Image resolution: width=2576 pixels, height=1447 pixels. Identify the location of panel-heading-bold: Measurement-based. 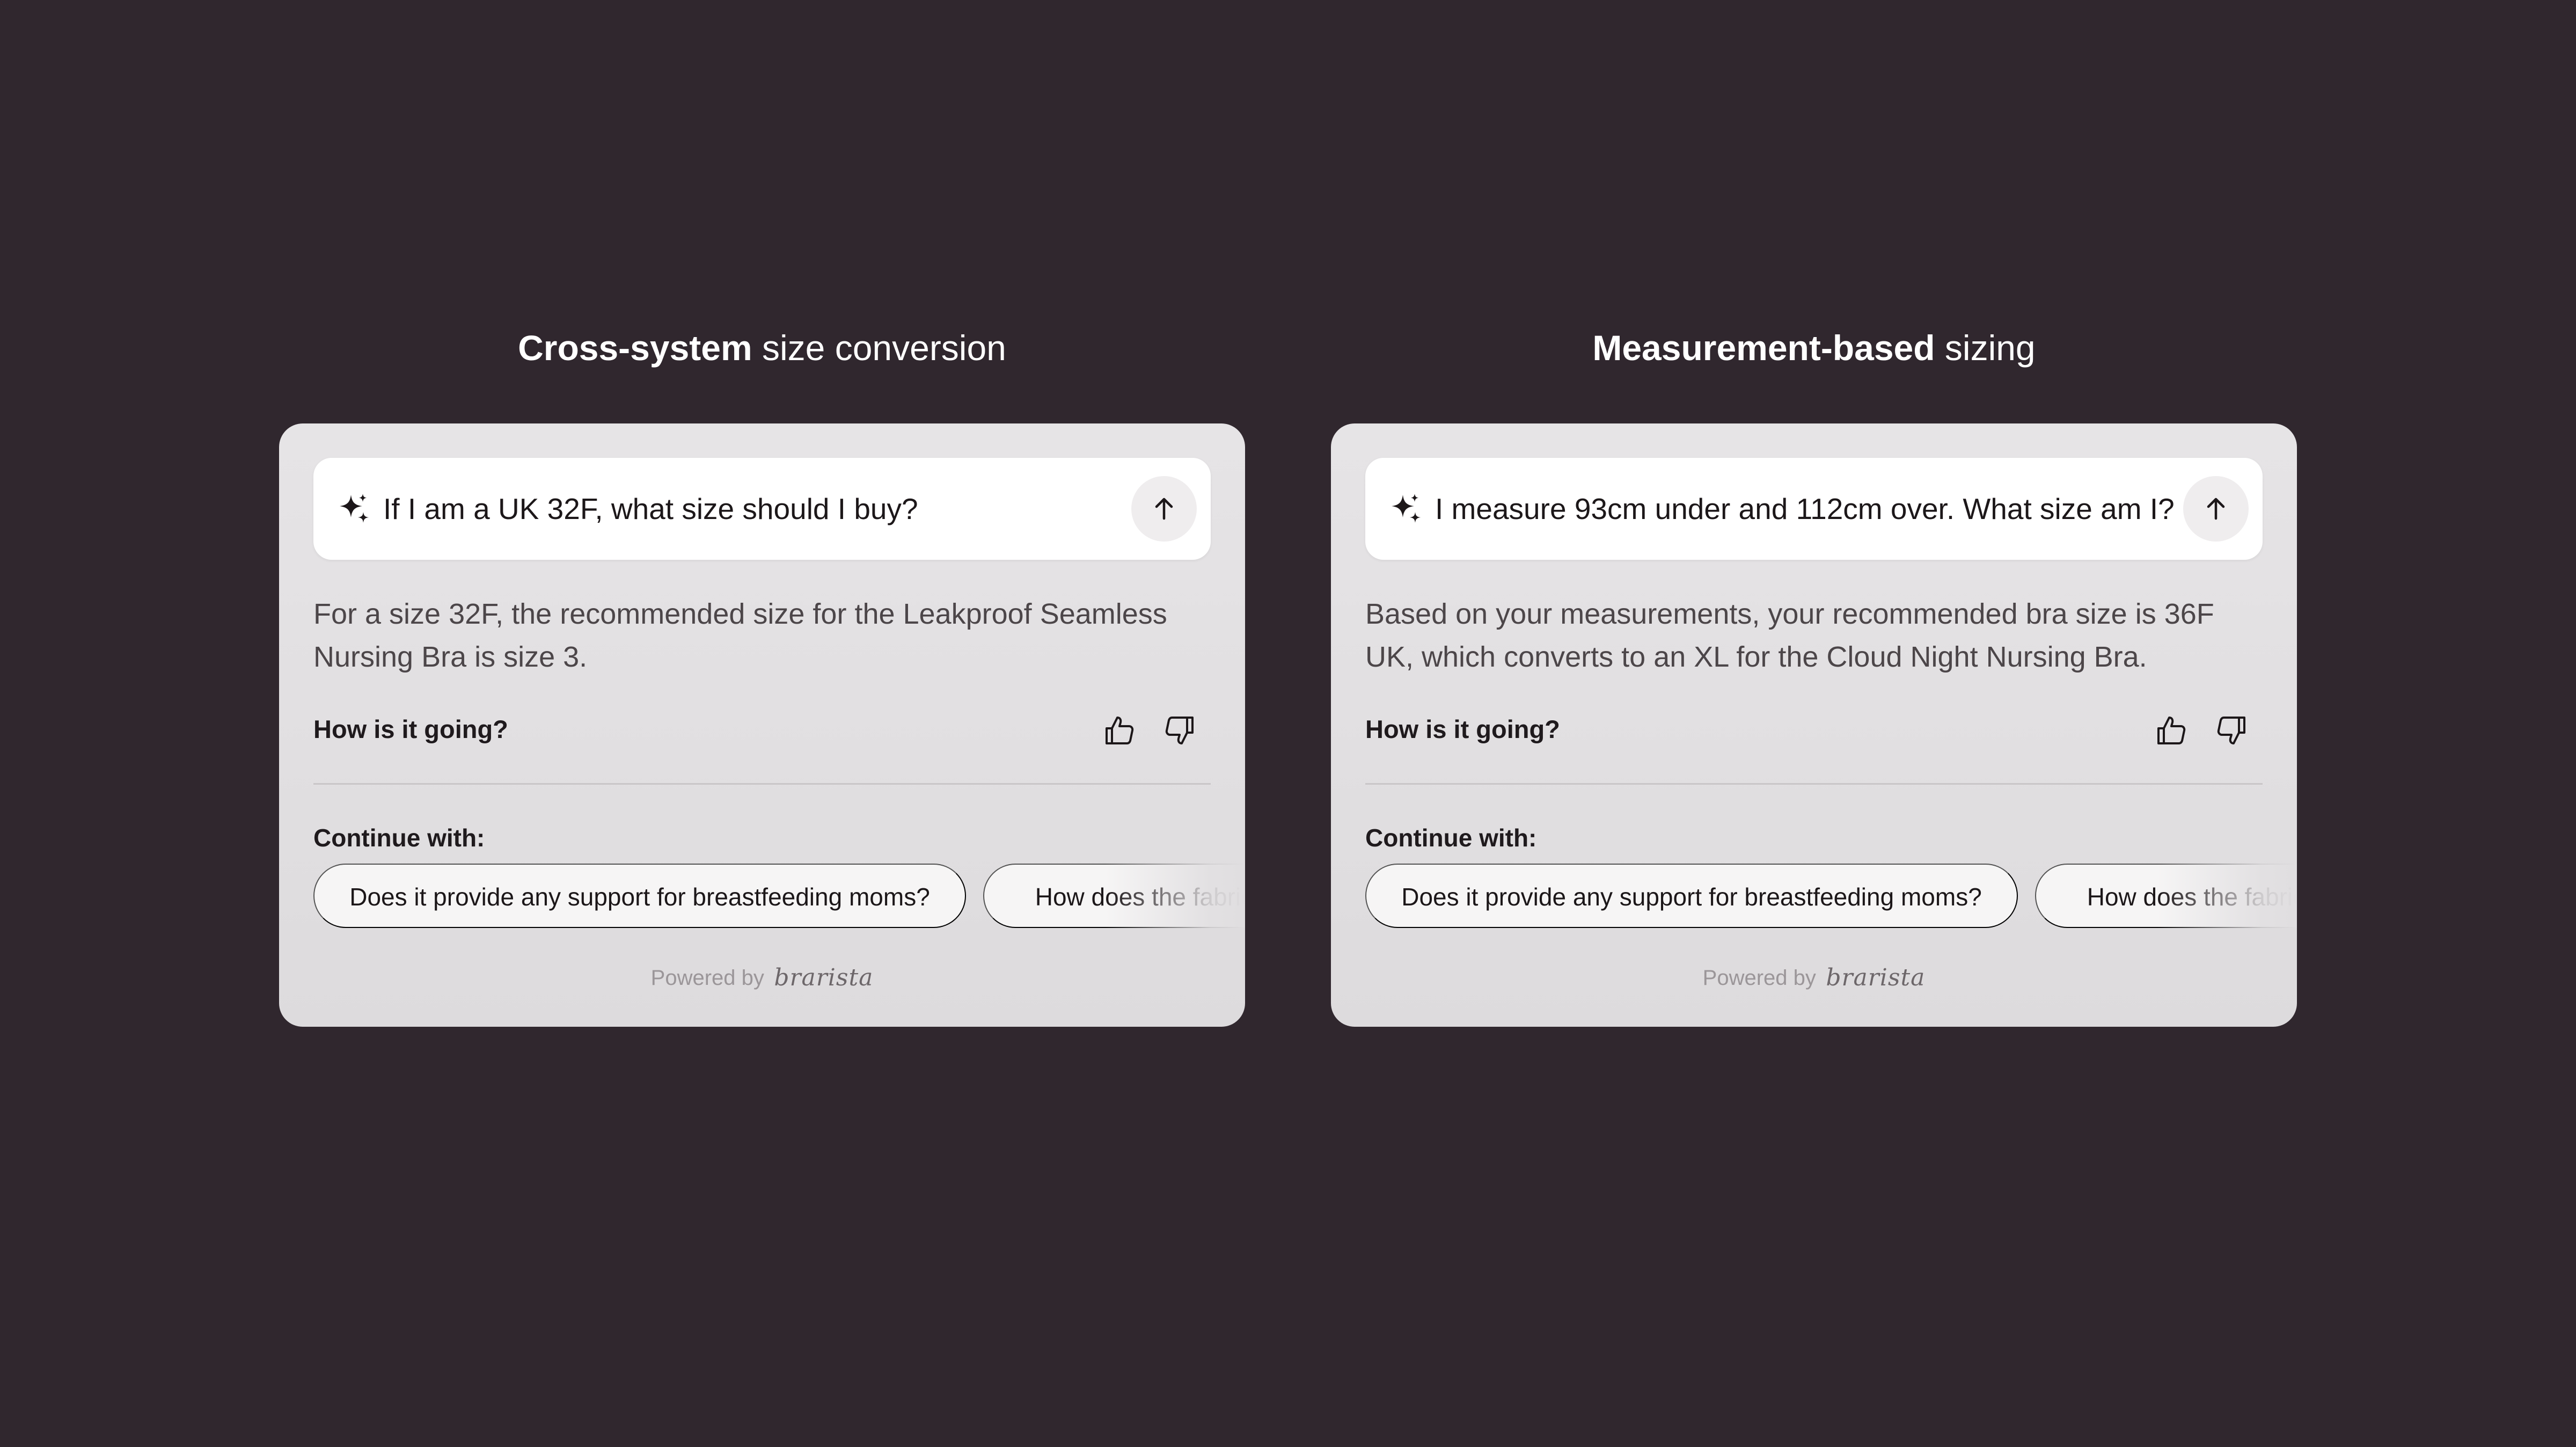
(1763, 348).